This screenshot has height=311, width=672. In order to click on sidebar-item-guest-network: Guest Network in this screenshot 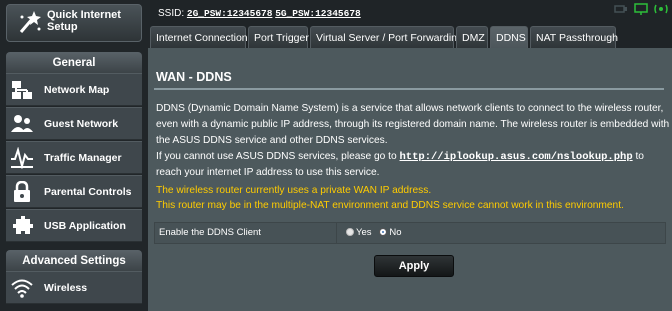, I will do `click(74, 123)`.